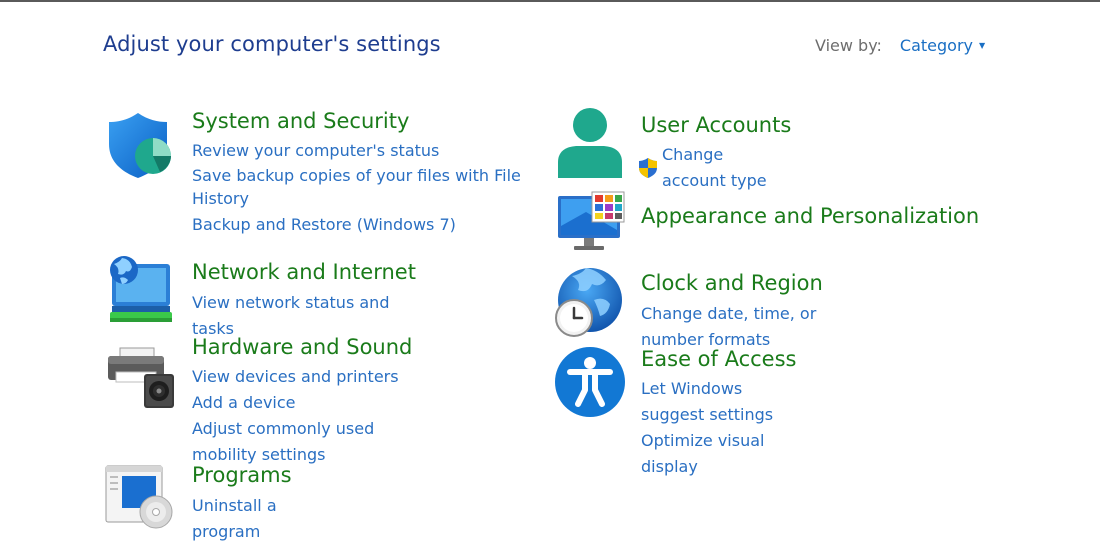 Image resolution: width=1100 pixels, height=560 pixels. I want to click on programs-disc-icon, so click(140, 498).